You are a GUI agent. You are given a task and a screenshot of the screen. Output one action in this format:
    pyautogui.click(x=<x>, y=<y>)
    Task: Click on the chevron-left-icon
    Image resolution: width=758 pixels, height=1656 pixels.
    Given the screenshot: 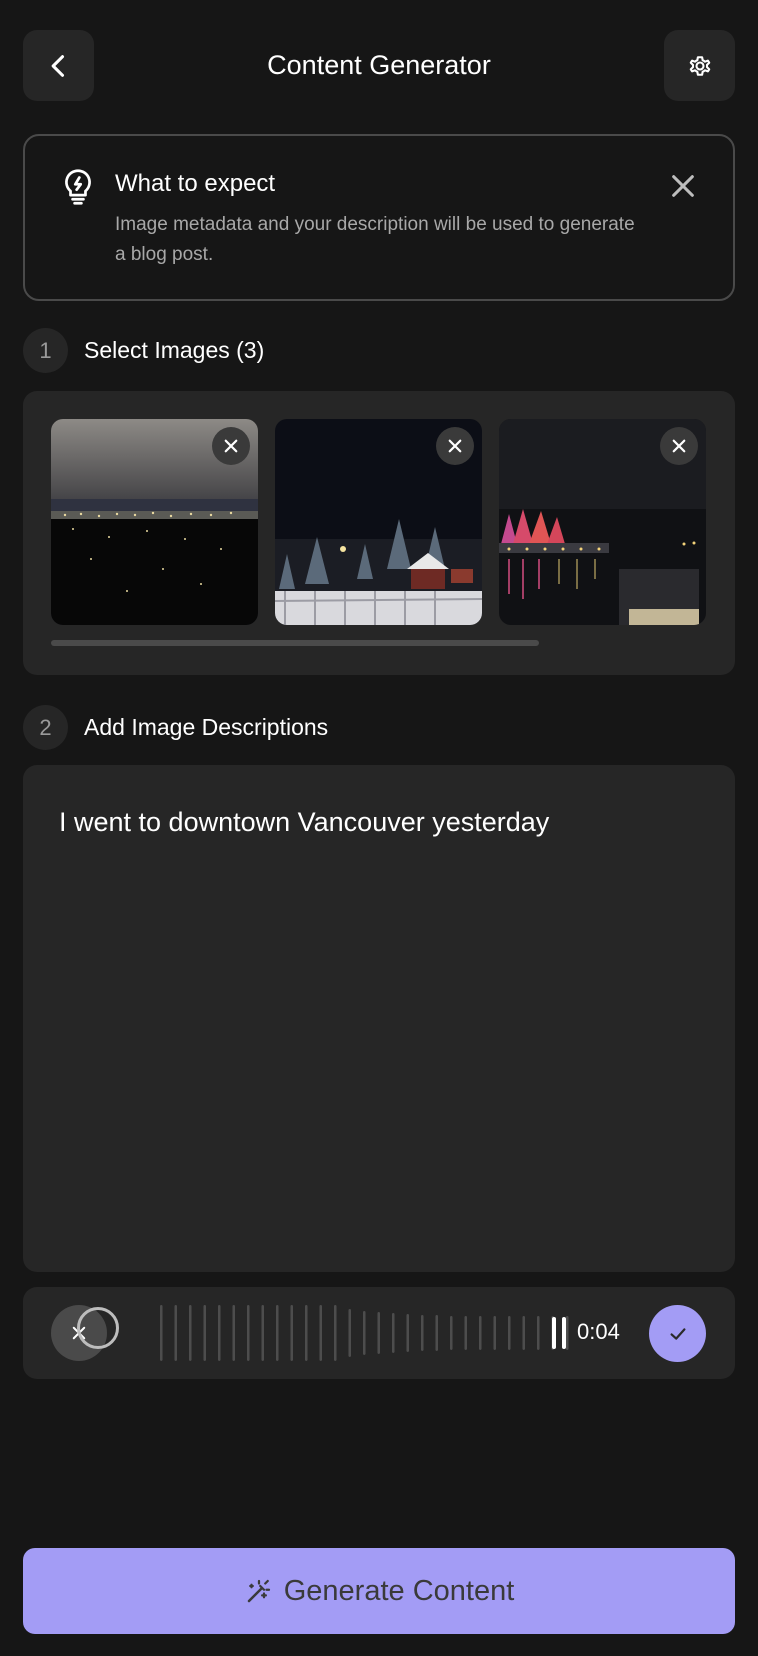 What is the action you would take?
    pyautogui.click(x=57, y=65)
    